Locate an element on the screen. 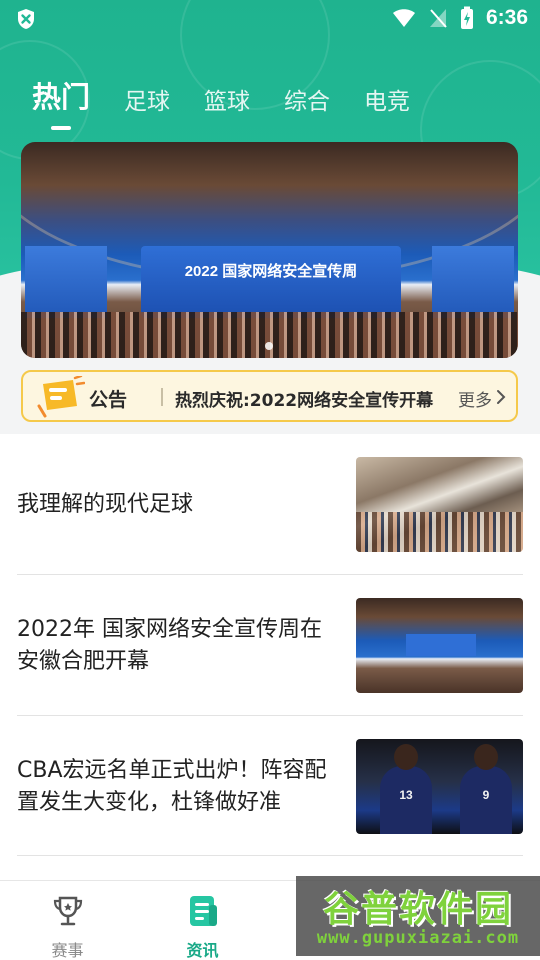 The width and height of the screenshot is (540, 960). tab-basketball: 篮球 is located at coordinates (227, 99).